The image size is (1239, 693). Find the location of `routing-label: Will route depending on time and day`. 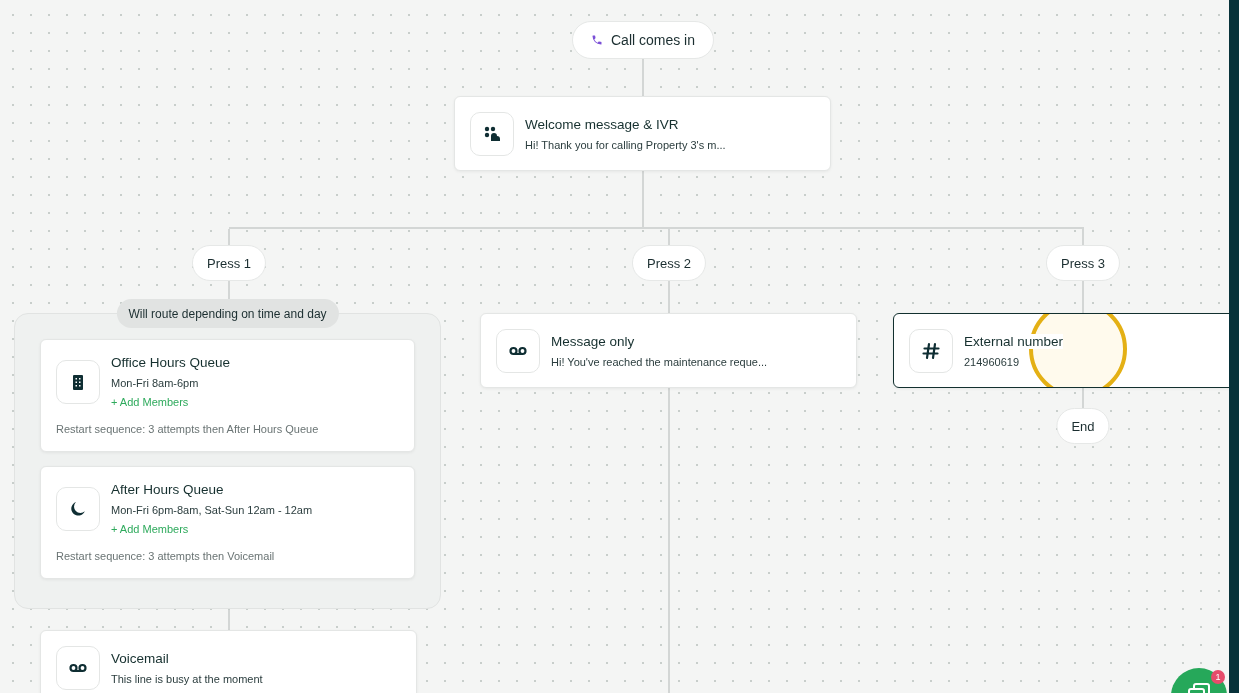

routing-label: Will route depending on time and day is located at coordinates (227, 313).